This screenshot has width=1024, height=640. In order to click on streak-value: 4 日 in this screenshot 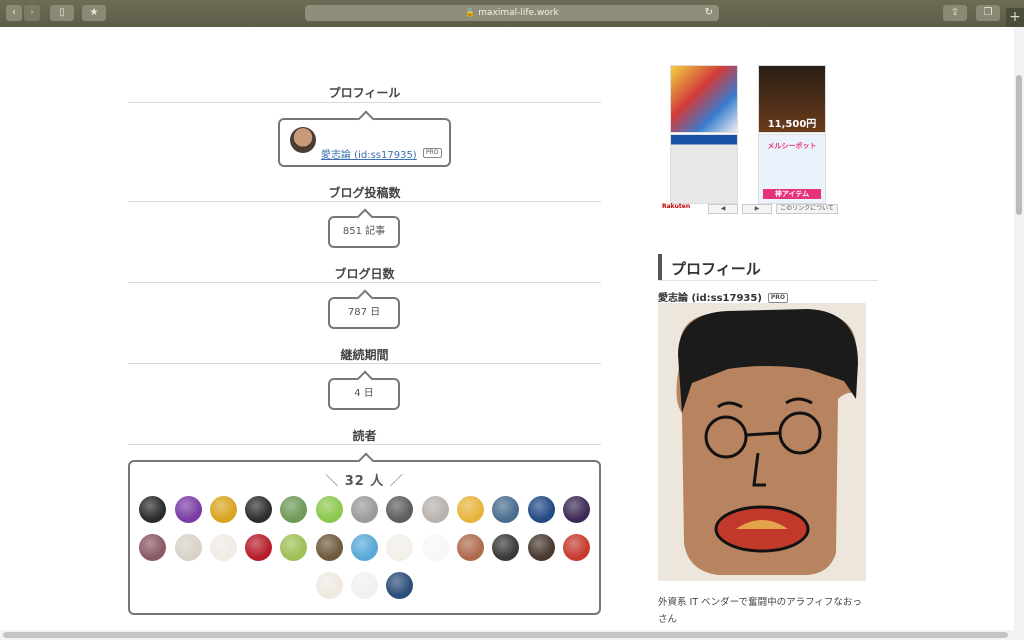, I will do `click(364, 393)`.